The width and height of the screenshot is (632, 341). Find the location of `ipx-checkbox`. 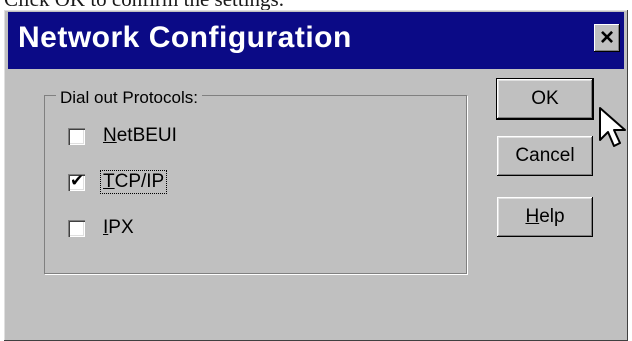

ipx-checkbox is located at coordinates (76, 228).